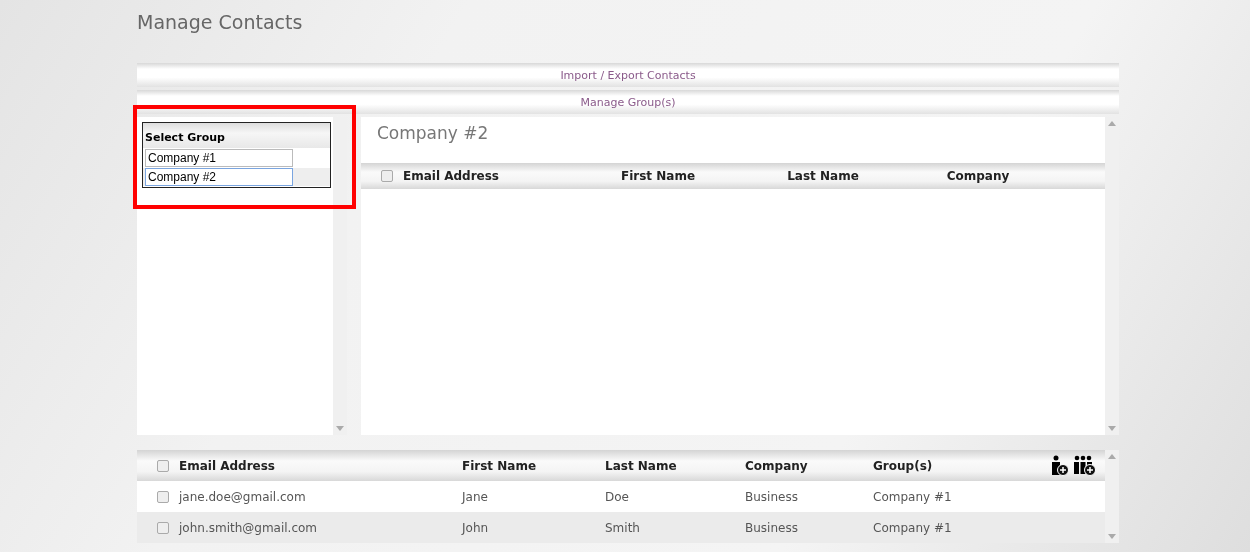 This screenshot has width=1250, height=552. What do you see at coordinates (623, 527) in the screenshot?
I see `table-cell-text: Smith` at bounding box center [623, 527].